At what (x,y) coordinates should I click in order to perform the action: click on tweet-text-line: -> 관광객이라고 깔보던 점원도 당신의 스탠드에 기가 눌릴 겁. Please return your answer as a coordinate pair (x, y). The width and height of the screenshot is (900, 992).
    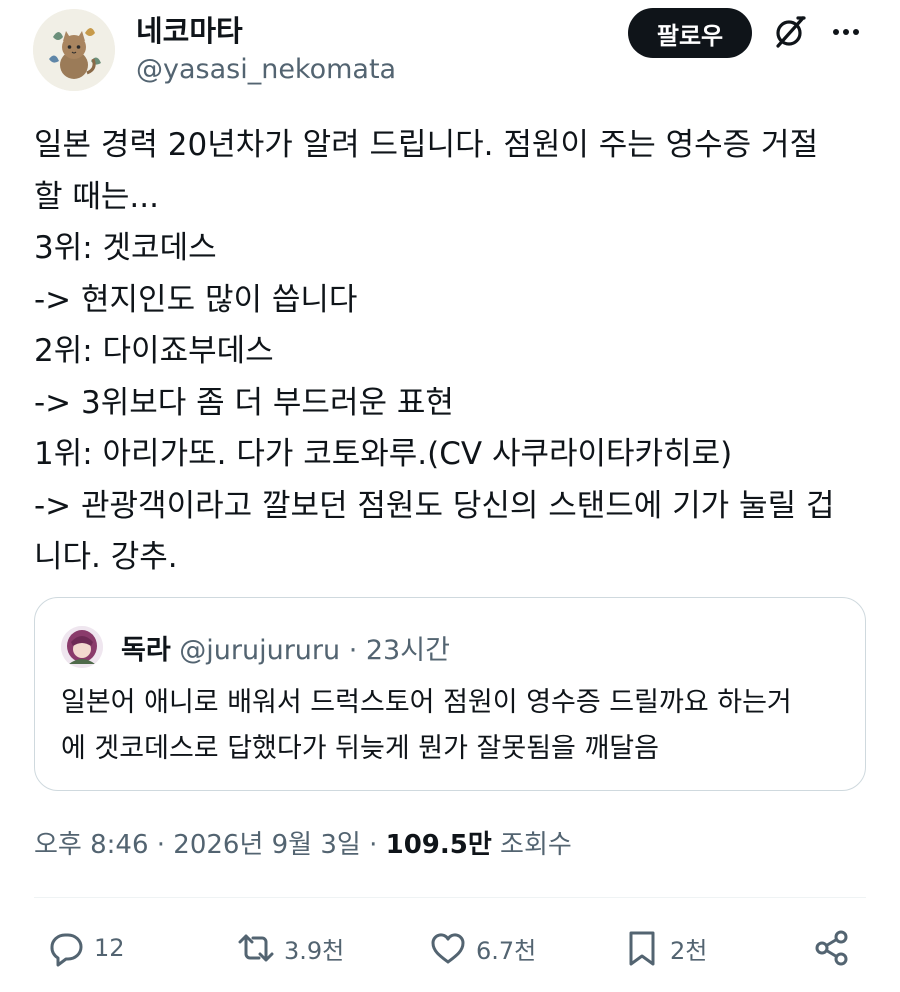
    Looking at the image, I should click on (434, 505).